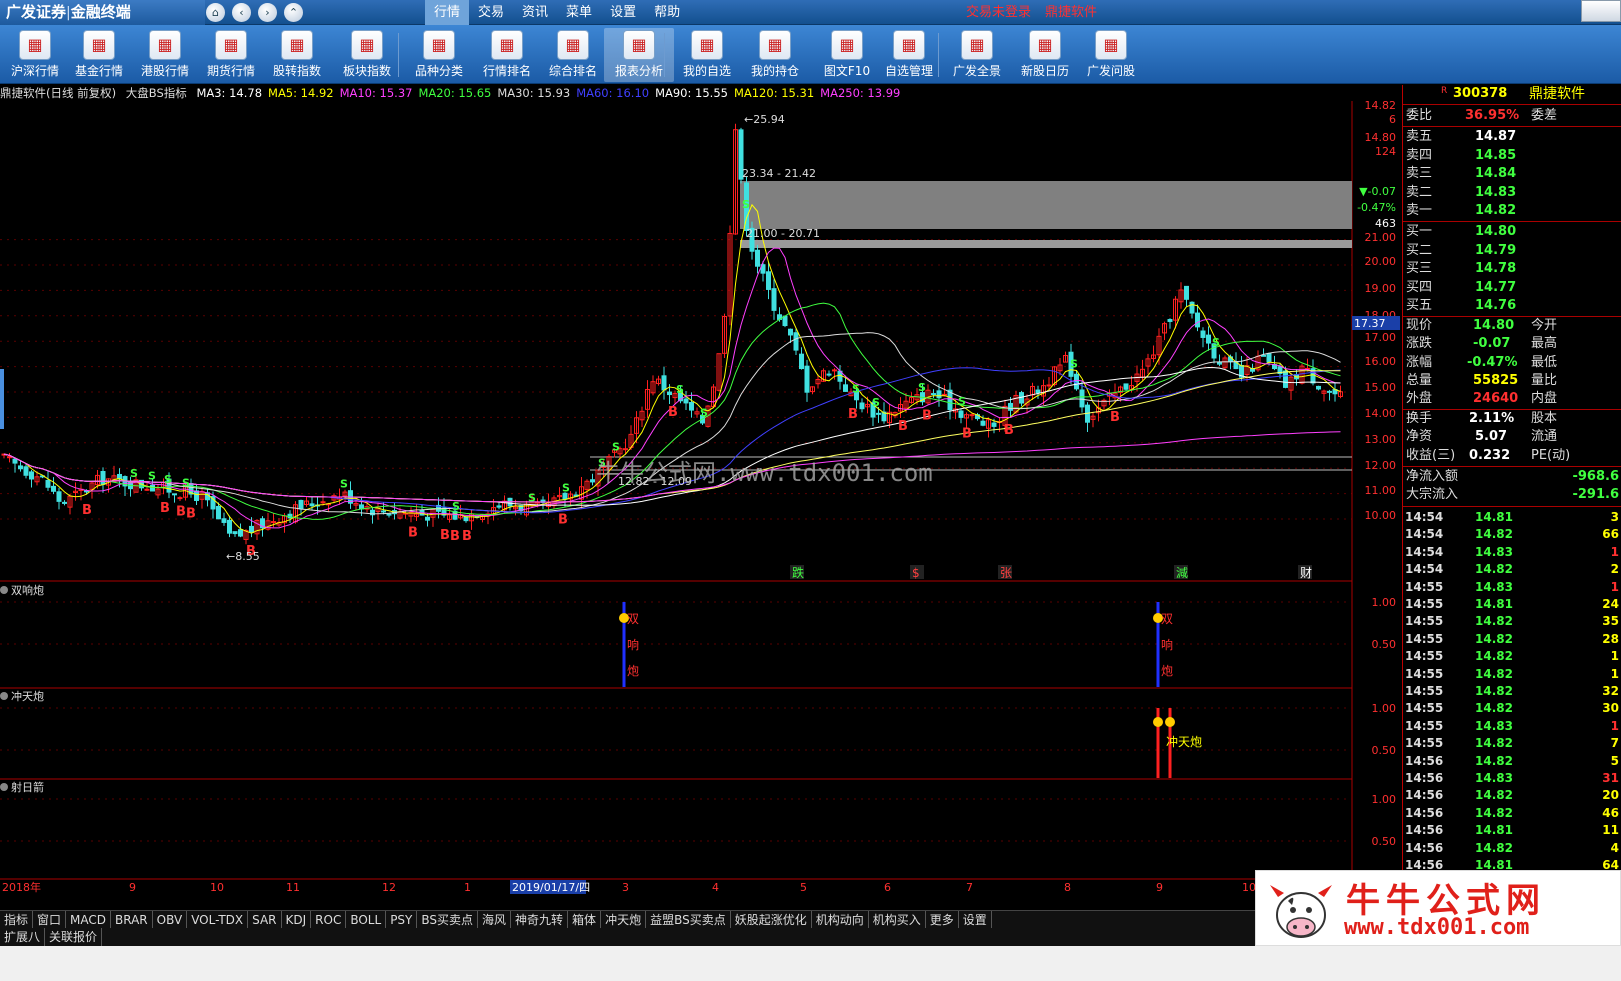  I want to click on toolbar-label: 新股日历, so click(1044, 71).